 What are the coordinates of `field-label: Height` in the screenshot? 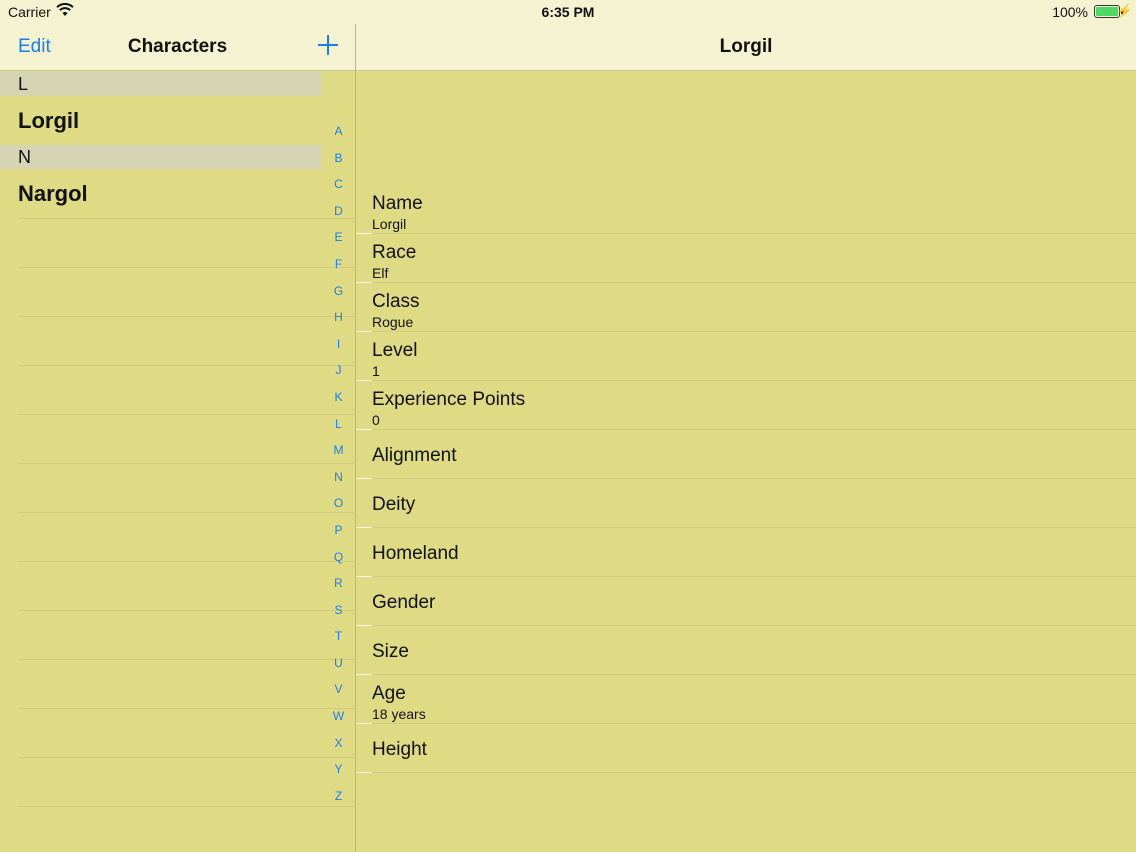 It's located at (399, 749).